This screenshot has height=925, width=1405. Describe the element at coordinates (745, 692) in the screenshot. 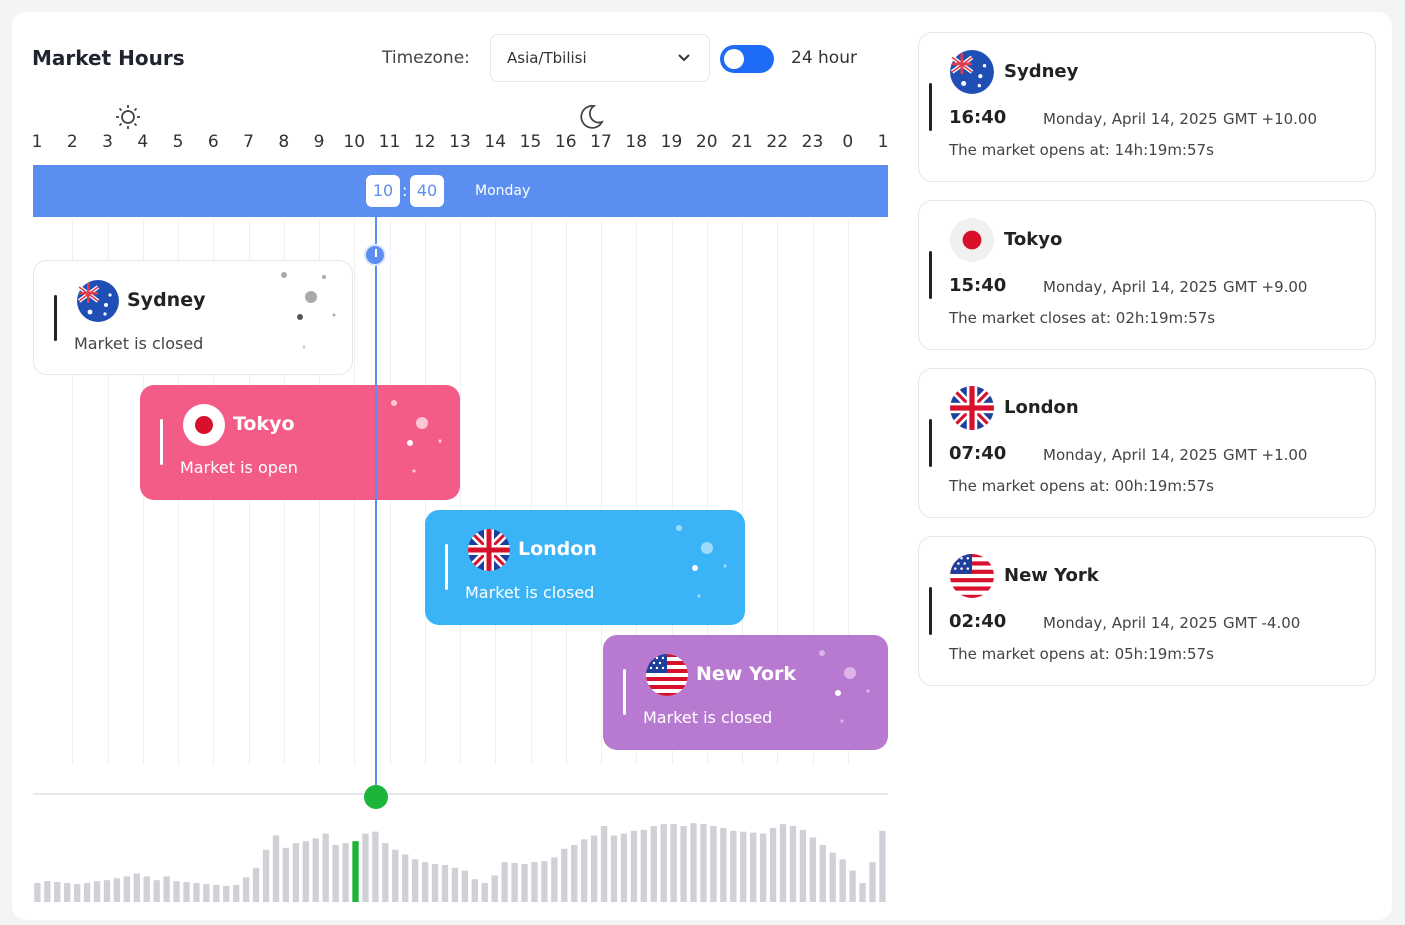

I see `session-new-york: New York Market is closed` at that location.